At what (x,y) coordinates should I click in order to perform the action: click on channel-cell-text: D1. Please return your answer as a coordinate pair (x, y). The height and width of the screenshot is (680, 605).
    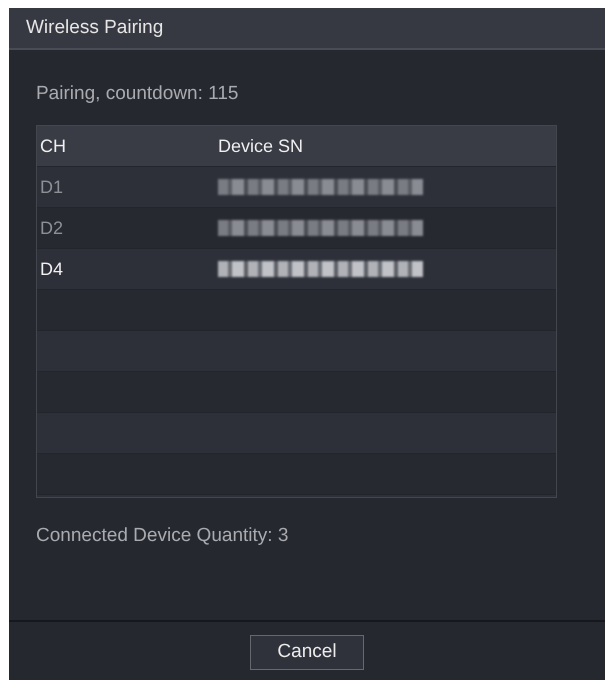
    Looking at the image, I should click on (51, 187).